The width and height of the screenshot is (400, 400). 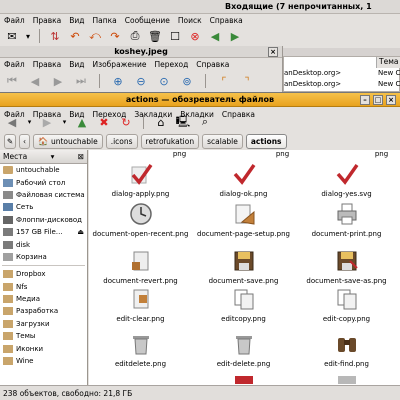 I want to click on cancel-icon: ⊗, so click(x=195, y=36).